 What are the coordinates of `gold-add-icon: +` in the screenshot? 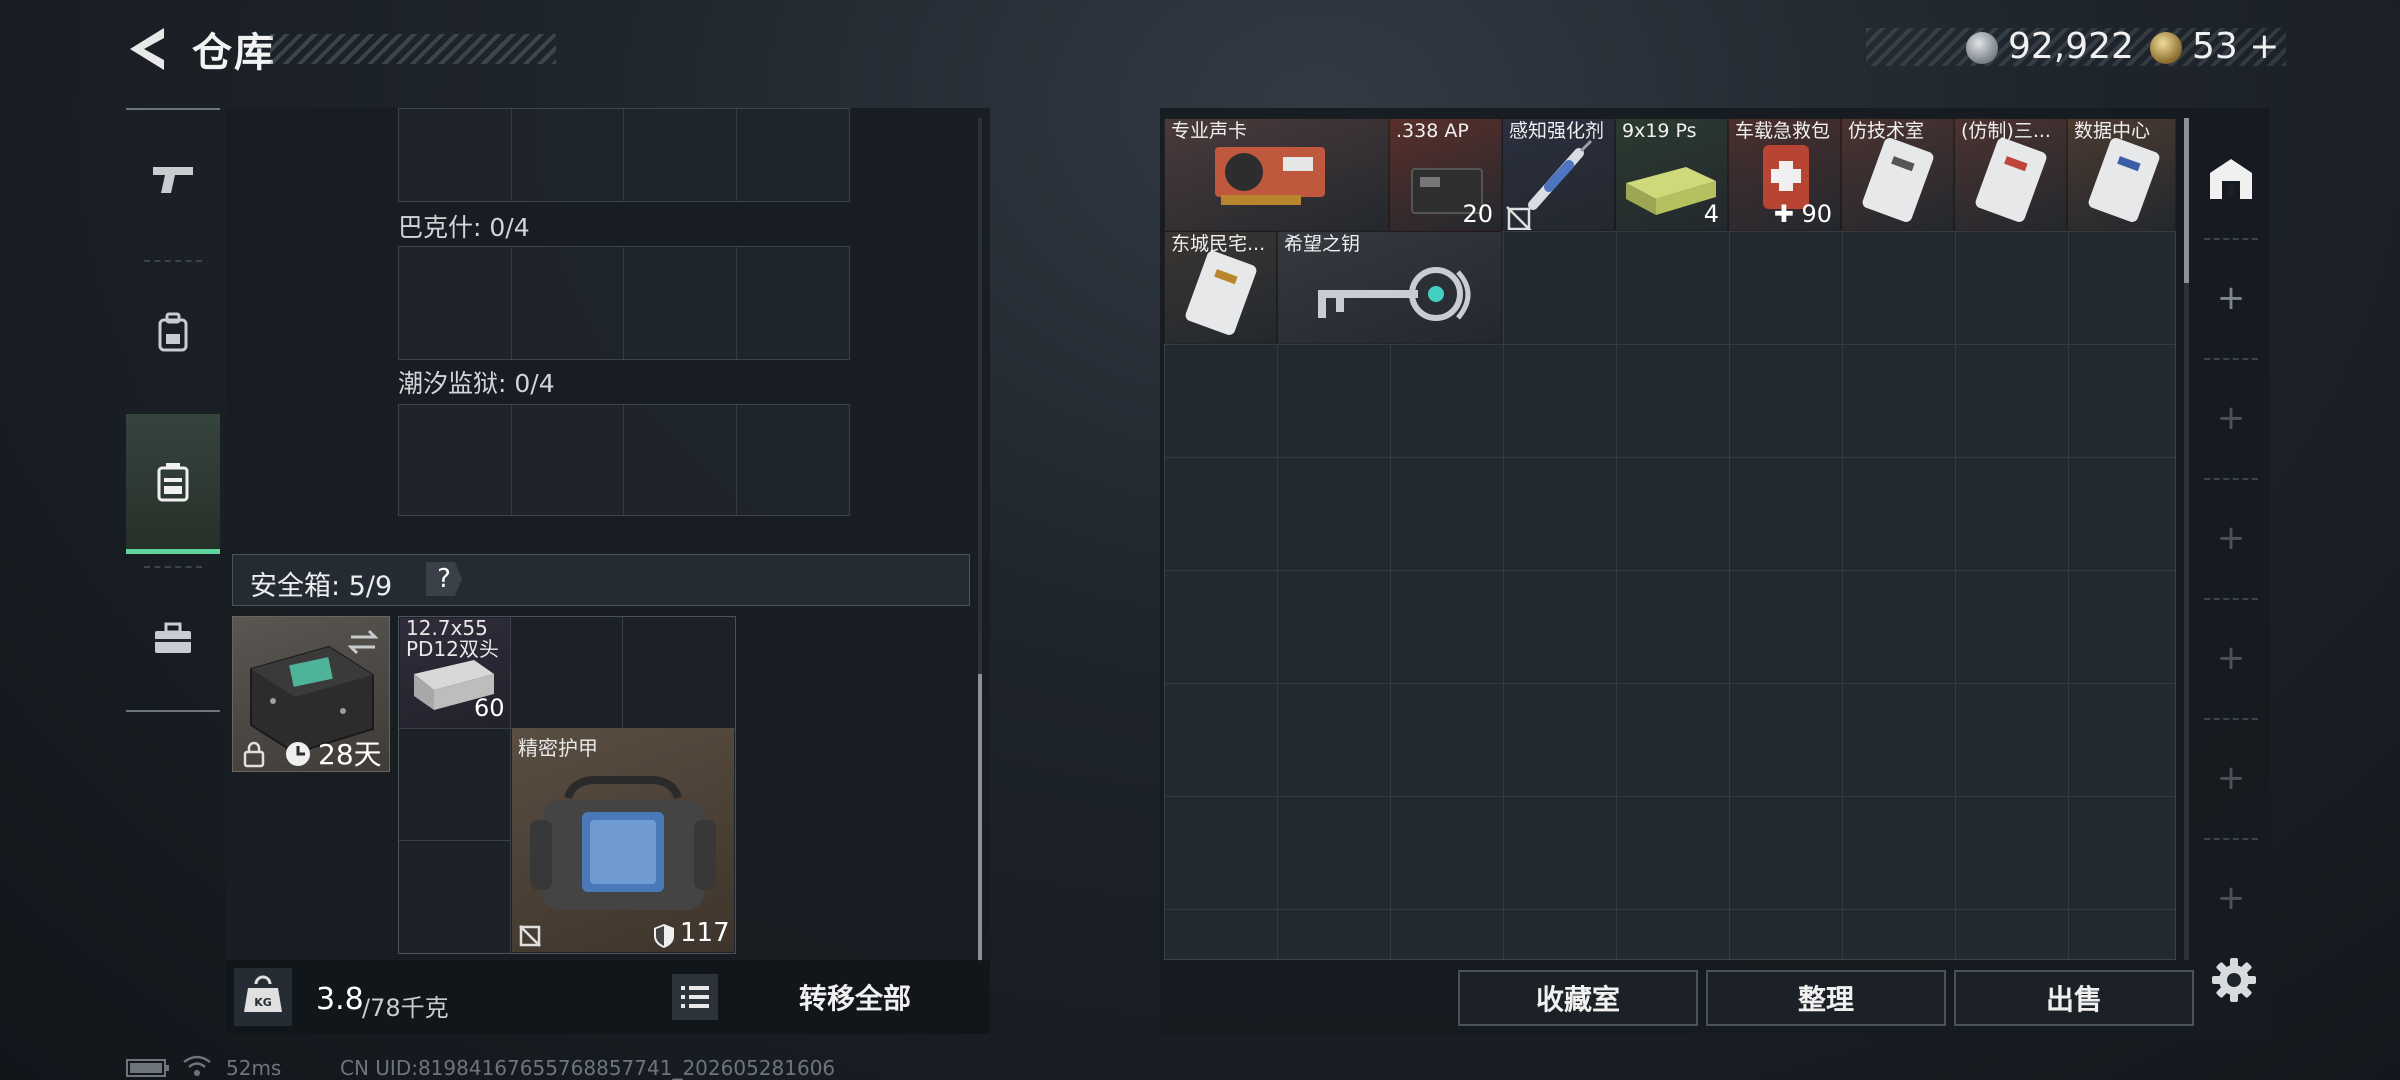 It's located at (2264, 46).